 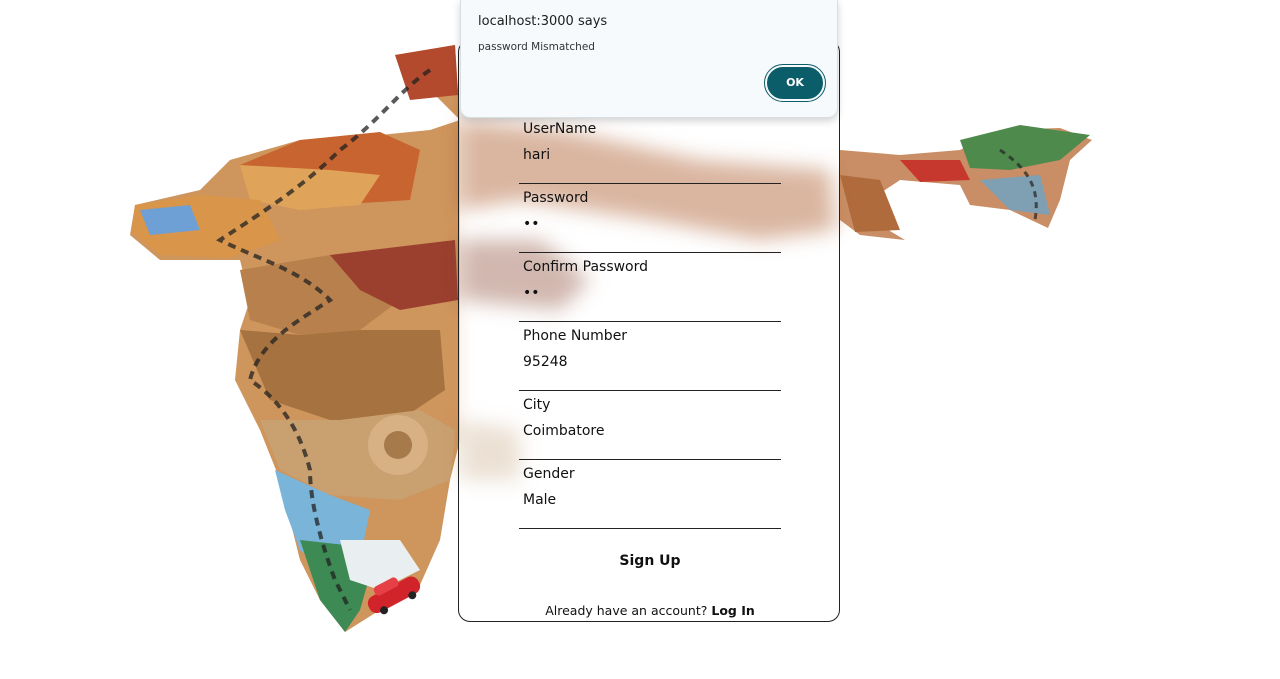 What do you see at coordinates (549, 474) in the screenshot?
I see `gender-label: Gender` at bounding box center [549, 474].